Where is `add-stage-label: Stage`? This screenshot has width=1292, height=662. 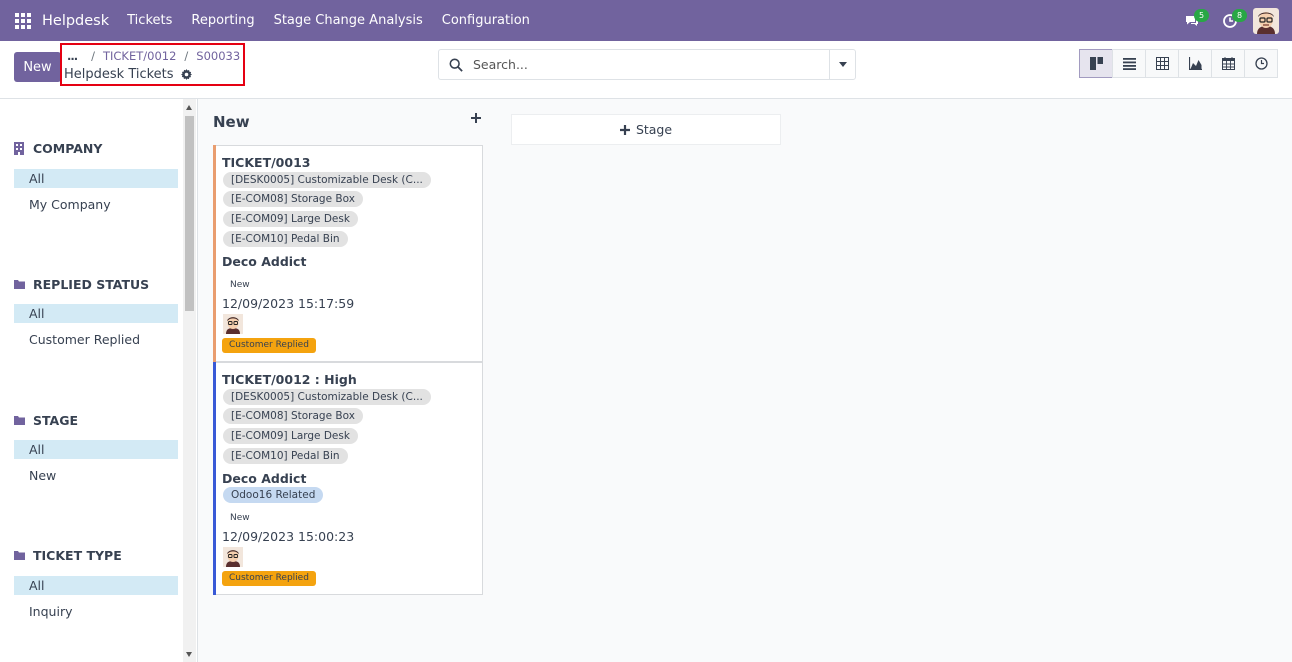 add-stage-label: Stage is located at coordinates (654, 129).